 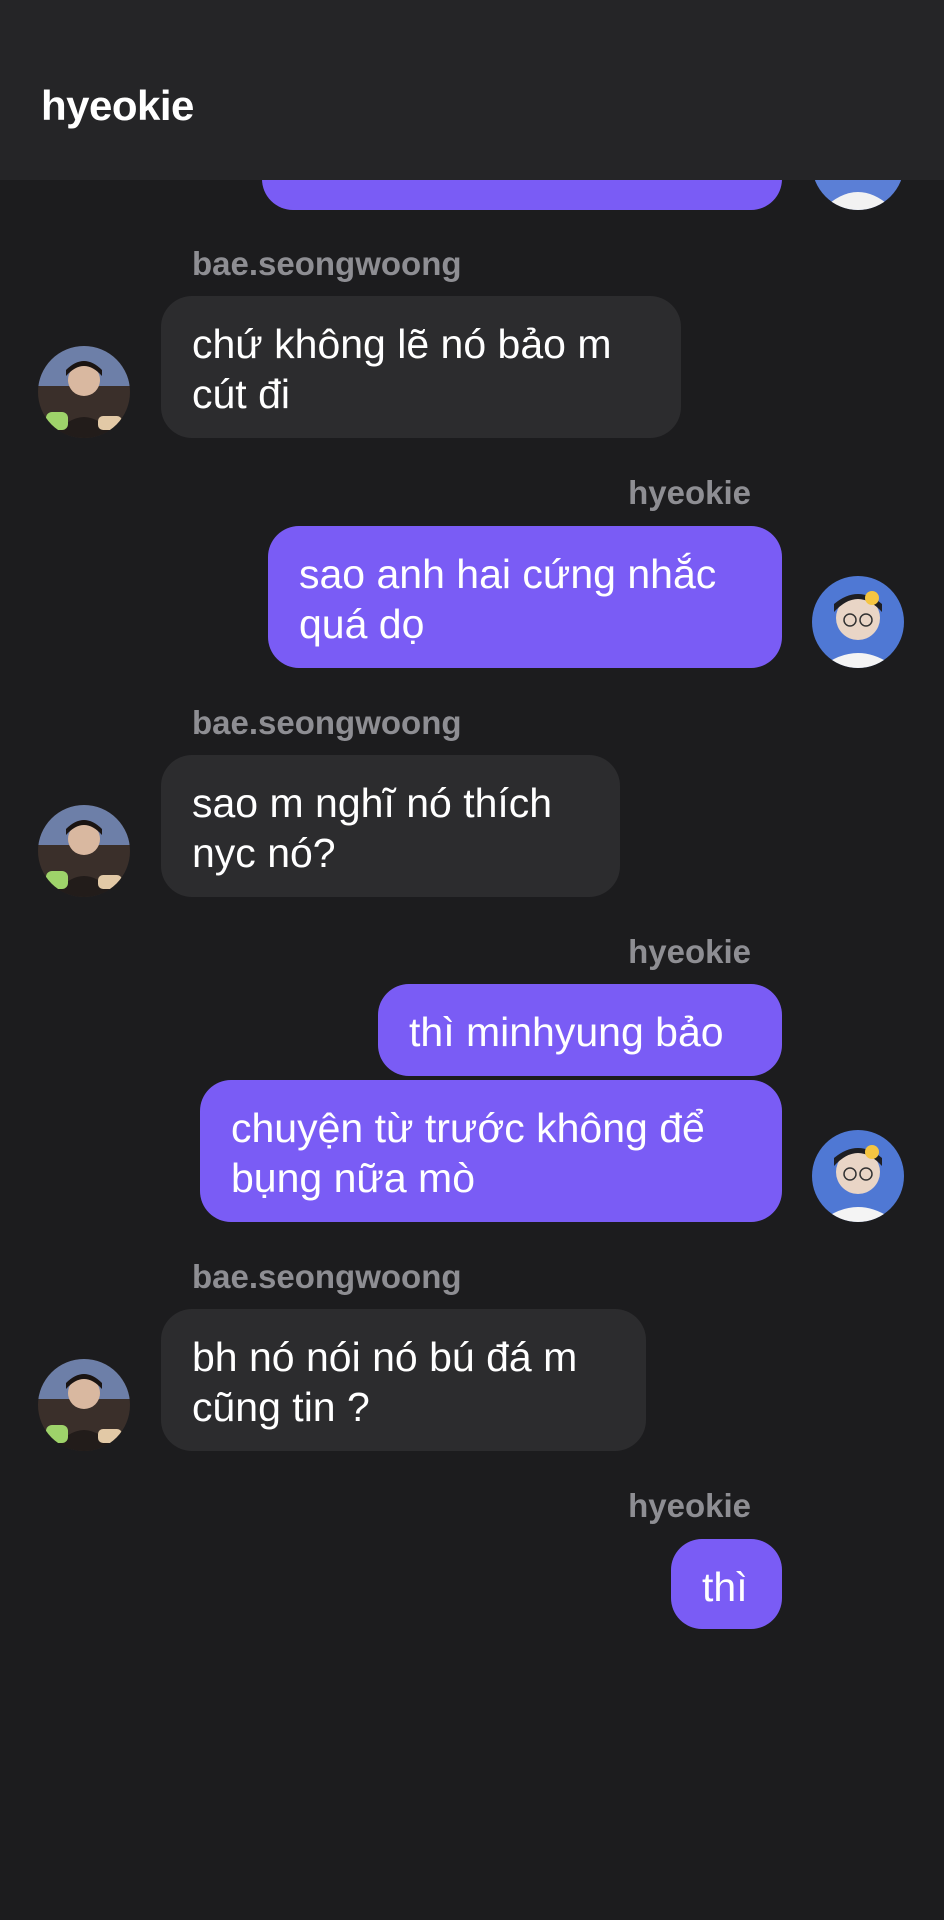 What do you see at coordinates (726, 1584) in the screenshot?
I see `message-bubble: thì` at bounding box center [726, 1584].